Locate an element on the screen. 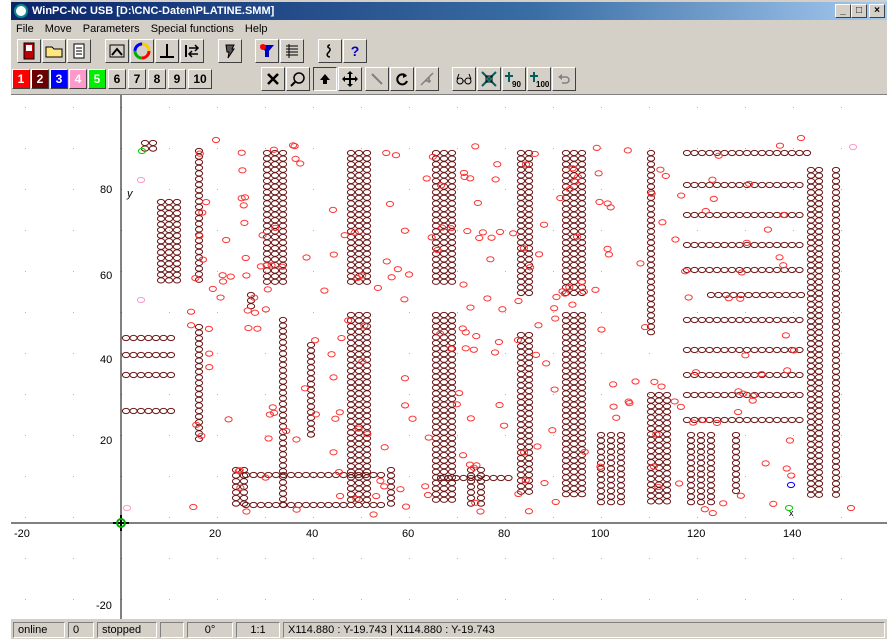 This screenshot has height=639, width=887. tool-7-button: 7 is located at coordinates (137, 79).